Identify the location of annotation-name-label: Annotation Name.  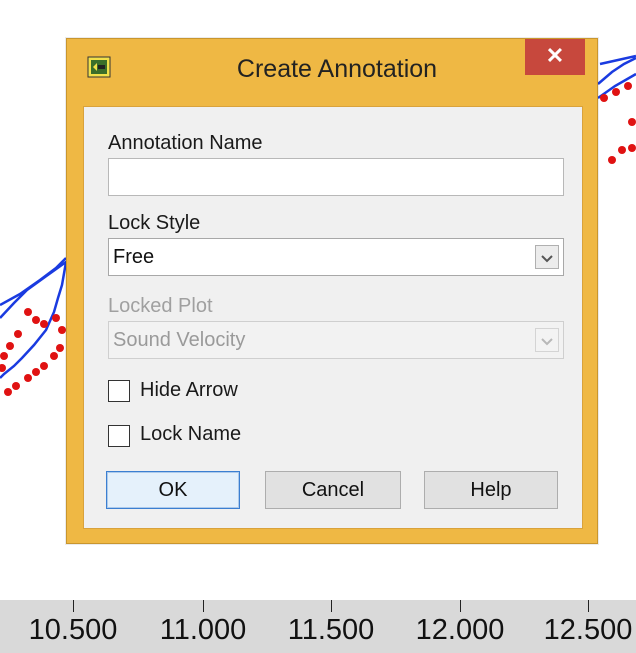
(185, 143).